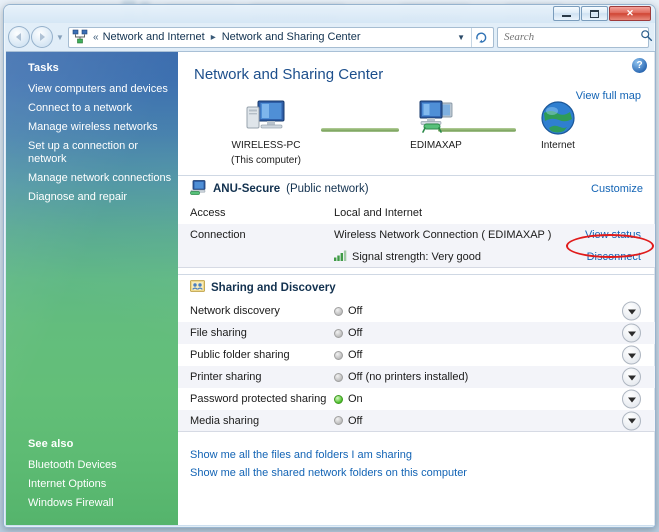 This screenshot has height=532, width=659. What do you see at coordinates (265, 160) in the screenshot?
I see `map-node-computer-sublabel: (This computer)` at bounding box center [265, 160].